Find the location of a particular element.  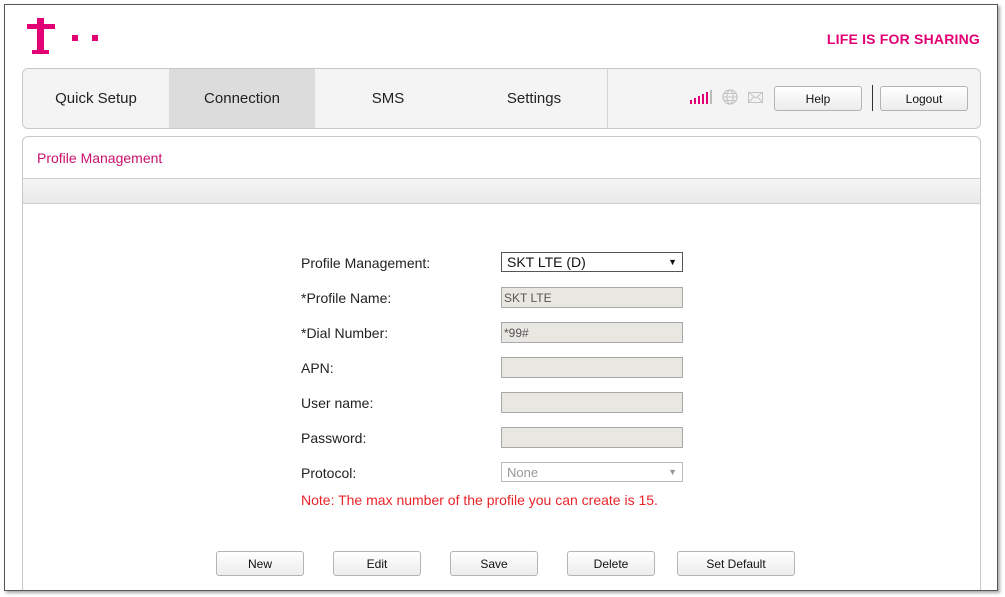

status-icons is located at coordinates (726, 97).